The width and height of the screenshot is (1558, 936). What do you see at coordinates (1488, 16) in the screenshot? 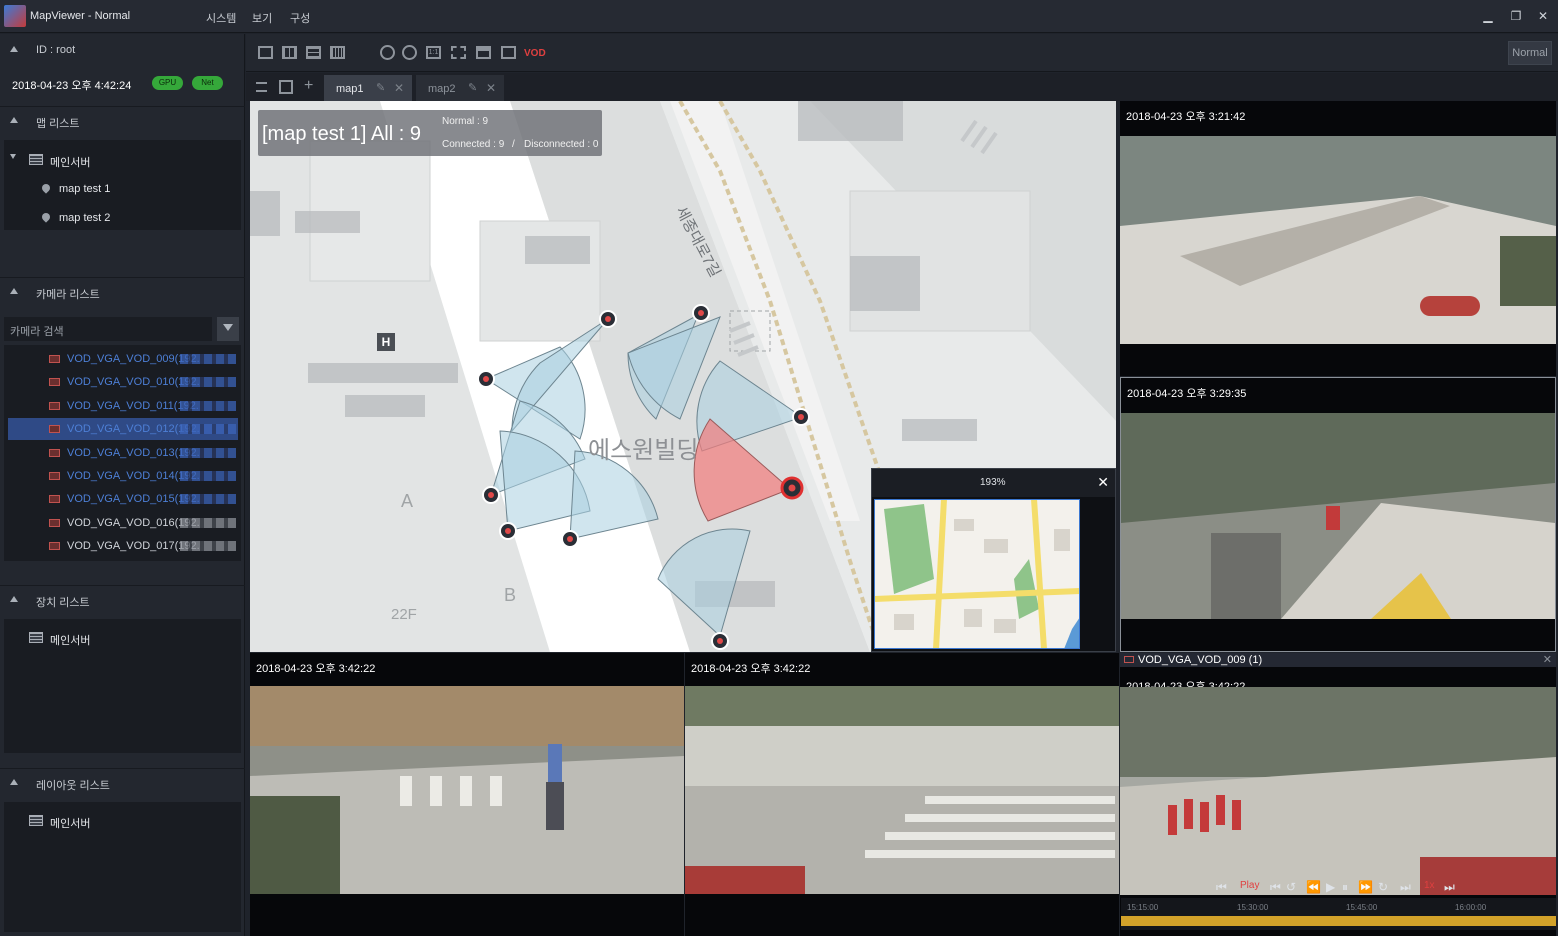
I see `minimize-icon: ▁` at bounding box center [1488, 16].